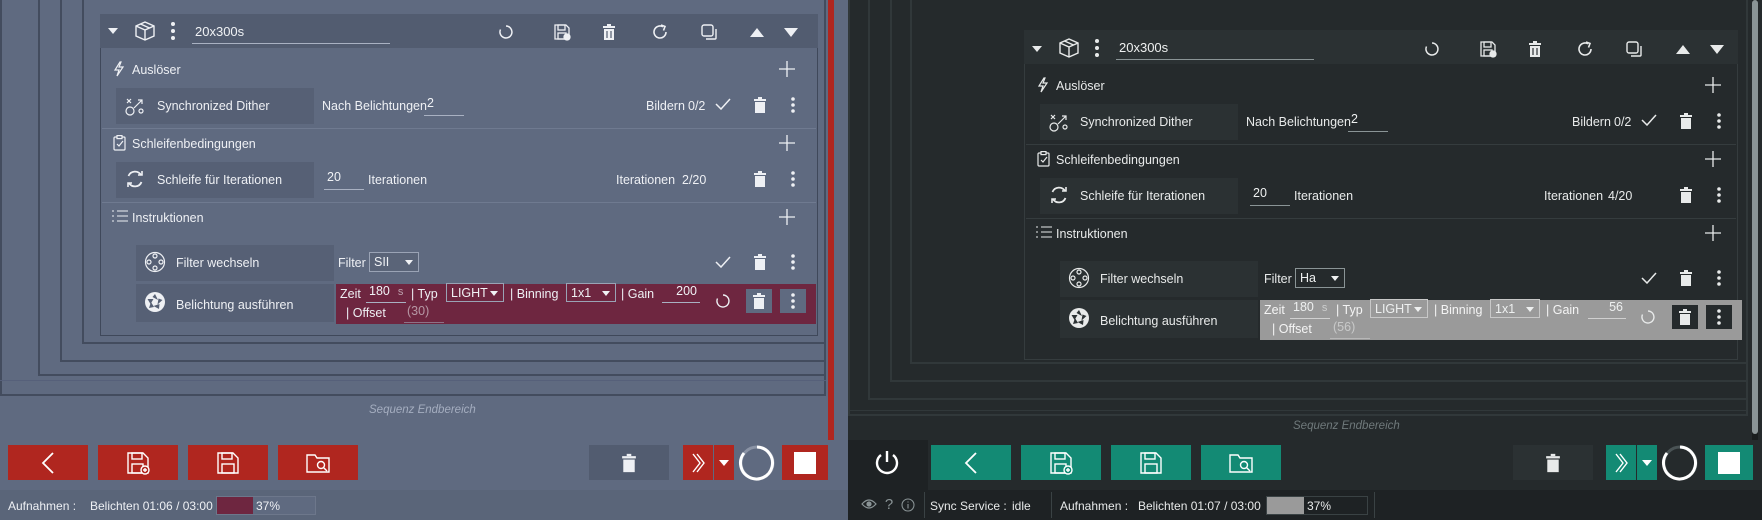  Describe the element at coordinates (1607, 309) in the screenshot. I see `gain-input: 56` at that location.